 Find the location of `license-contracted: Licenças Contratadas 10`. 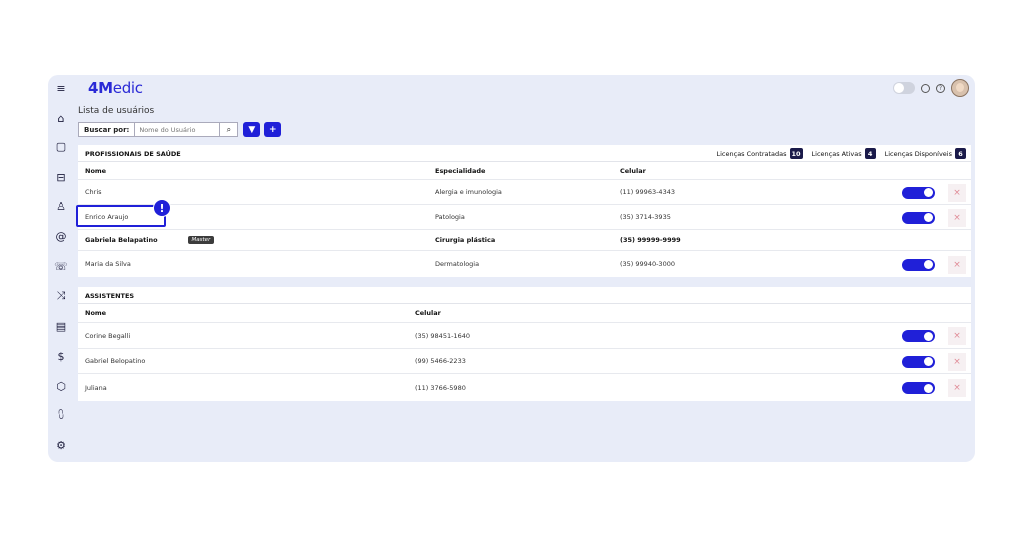

license-contracted: Licenças Contratadas 10 is located at coordinates (760, 153).